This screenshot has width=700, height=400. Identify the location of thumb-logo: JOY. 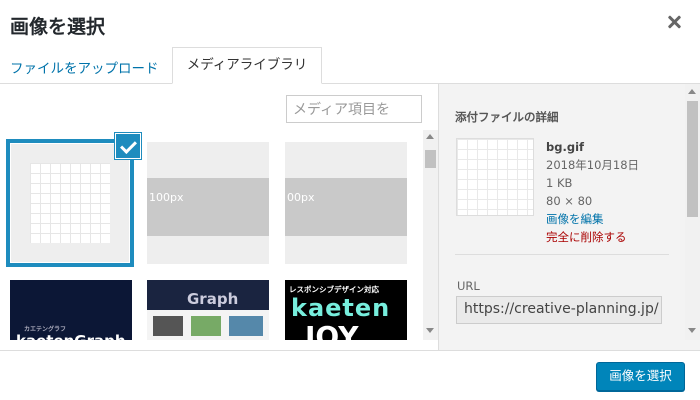
(332, 330).